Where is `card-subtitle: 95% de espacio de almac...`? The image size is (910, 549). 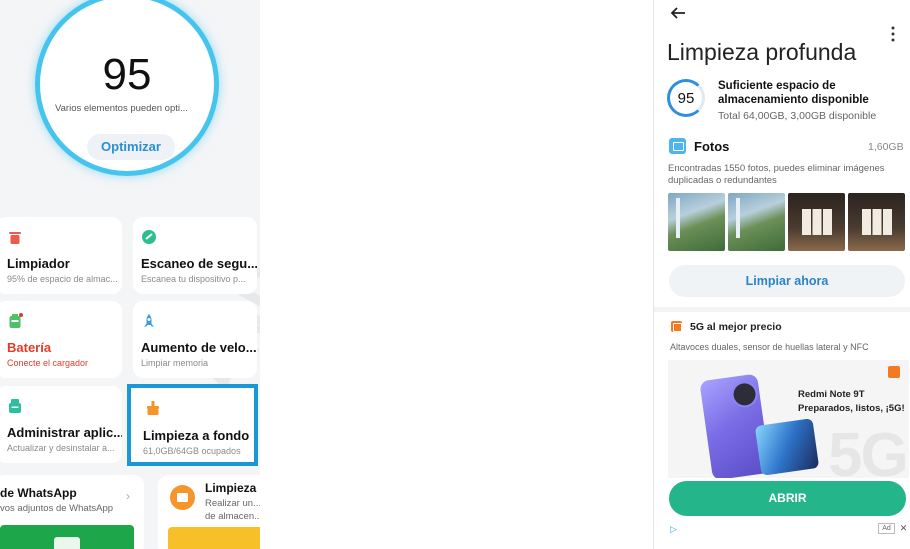 card-subtitle: 95% de espacio de almac... is located at coordinates (62, 279).